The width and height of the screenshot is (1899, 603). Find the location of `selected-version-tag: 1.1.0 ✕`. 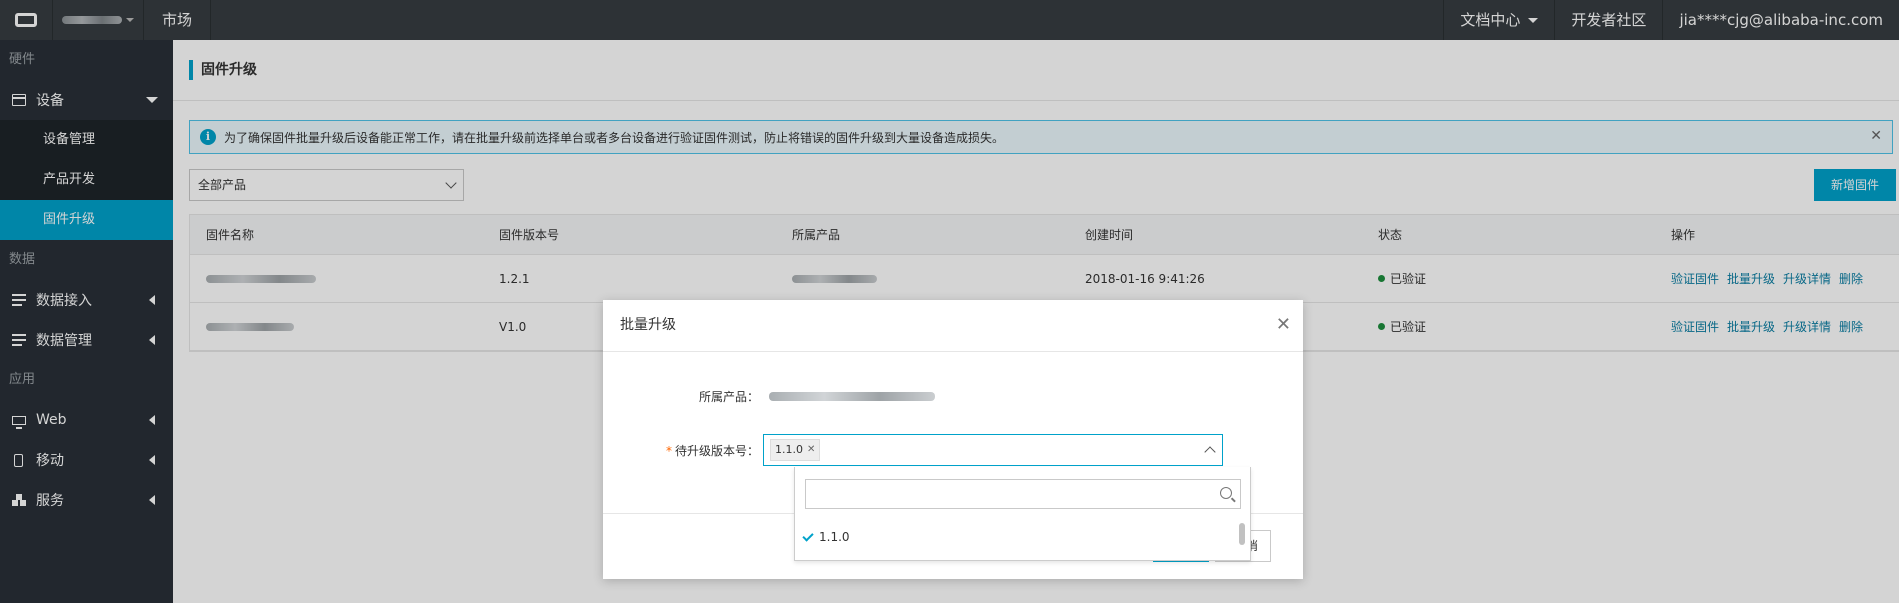

selected-version-tag: 1.1.0 ✕ is located at coordinates (795, 450).